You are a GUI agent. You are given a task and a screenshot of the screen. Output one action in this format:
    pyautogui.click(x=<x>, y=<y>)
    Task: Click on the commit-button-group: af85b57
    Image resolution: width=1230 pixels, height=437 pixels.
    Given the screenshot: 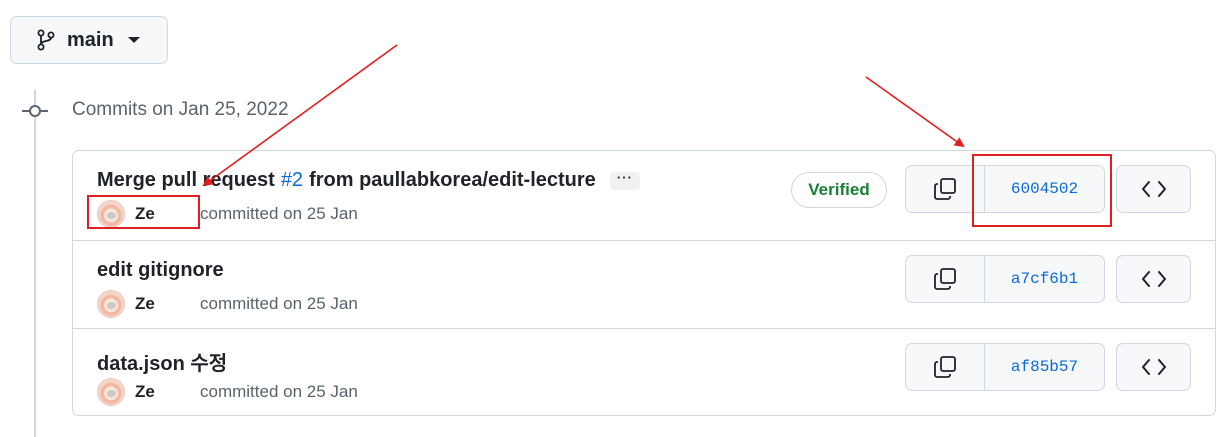 What is the action you would take?
    pyautogui.click(x=1005, y=367)
    